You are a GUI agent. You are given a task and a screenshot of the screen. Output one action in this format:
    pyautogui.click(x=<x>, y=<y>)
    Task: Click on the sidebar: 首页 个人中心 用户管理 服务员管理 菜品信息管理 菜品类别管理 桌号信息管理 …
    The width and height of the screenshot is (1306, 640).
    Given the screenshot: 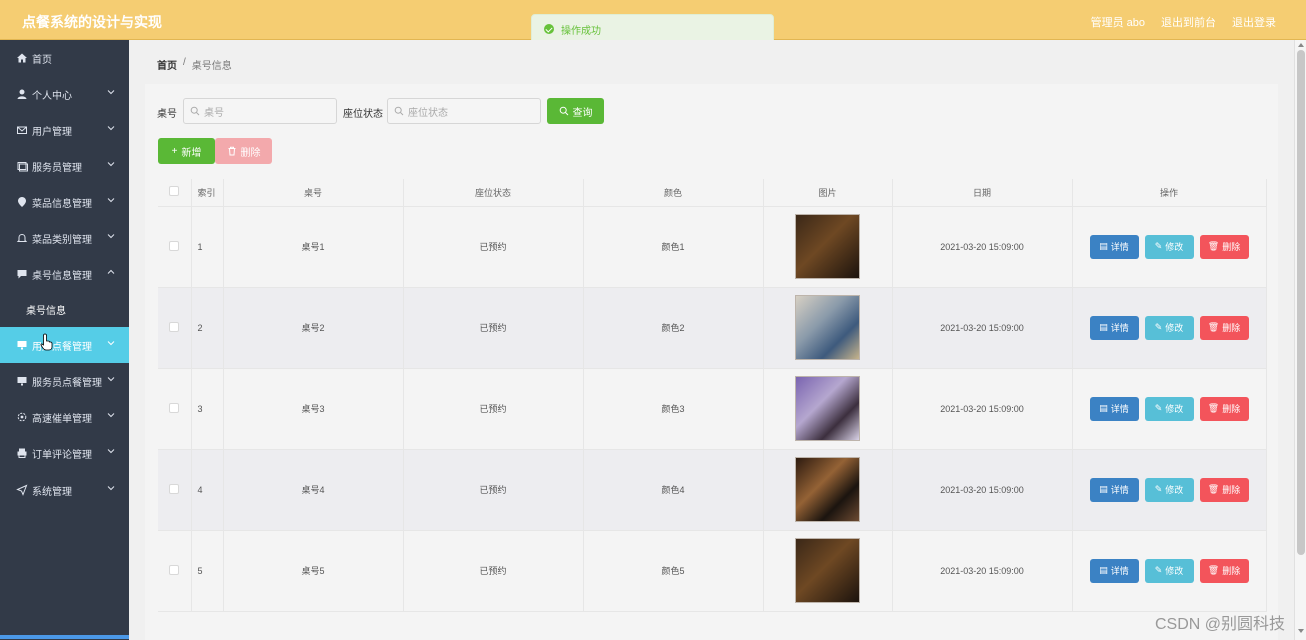 What is the action you would take?
    pyautogui.click(x=64, y=340)
    